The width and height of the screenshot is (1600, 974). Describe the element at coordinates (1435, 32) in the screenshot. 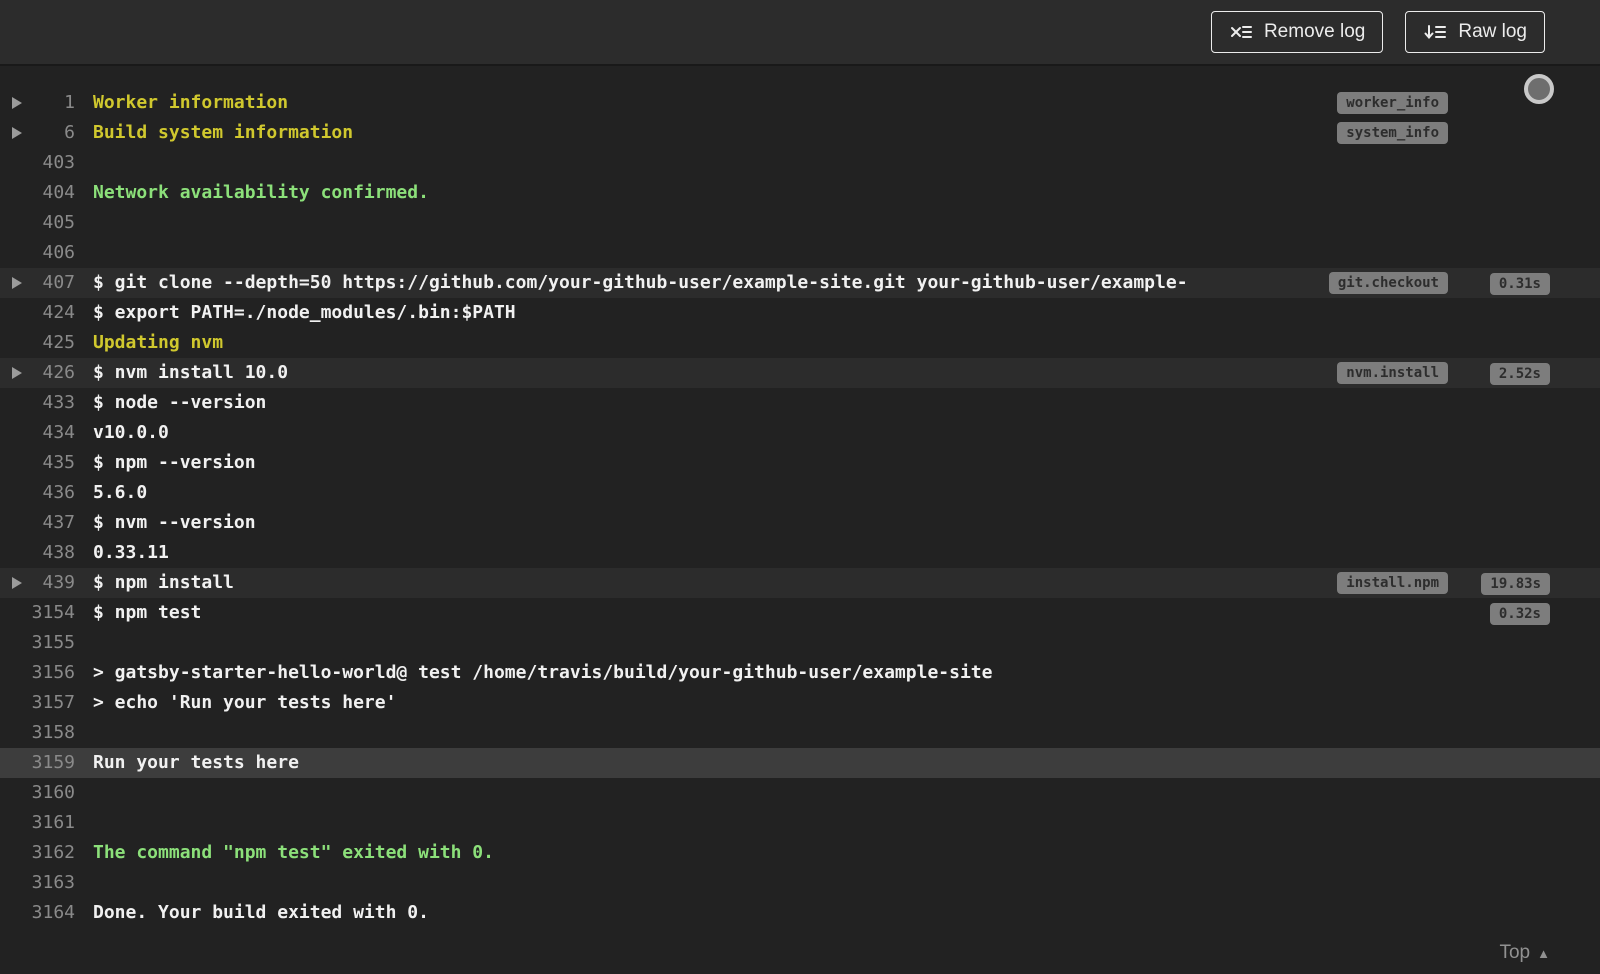

I see `raw-log-icon` at that location.